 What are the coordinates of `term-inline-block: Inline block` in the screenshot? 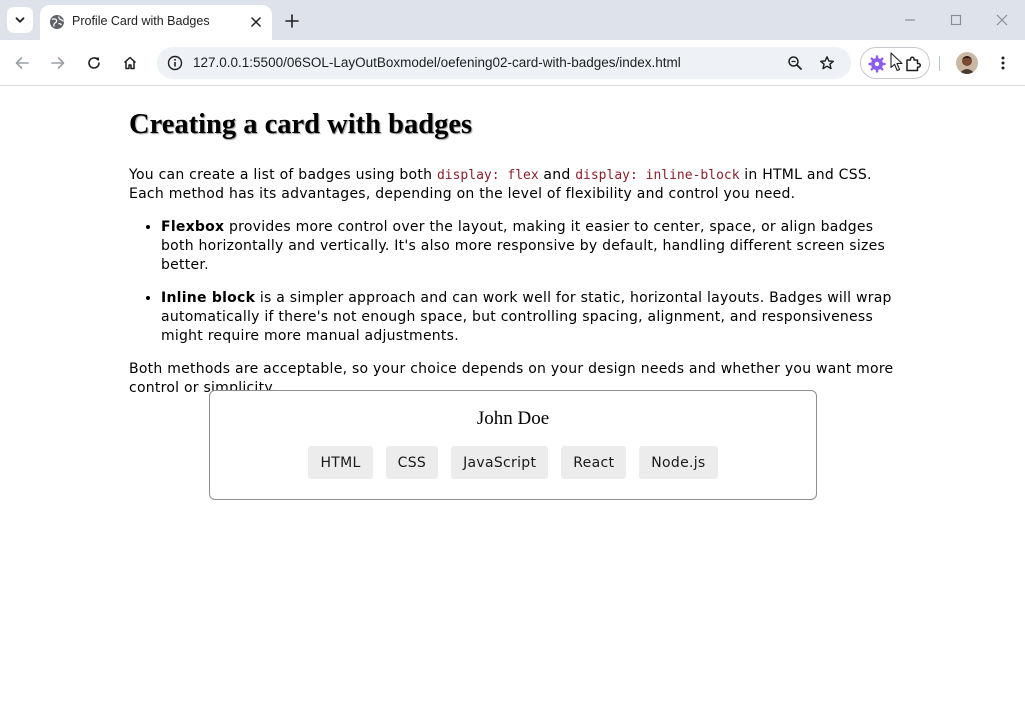 It's located at (208, 298).